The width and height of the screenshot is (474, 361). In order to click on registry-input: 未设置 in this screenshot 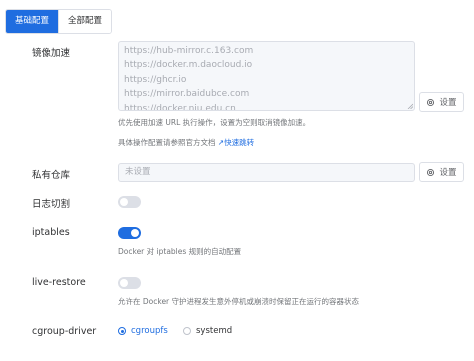, I will do `click(266, 172)`.